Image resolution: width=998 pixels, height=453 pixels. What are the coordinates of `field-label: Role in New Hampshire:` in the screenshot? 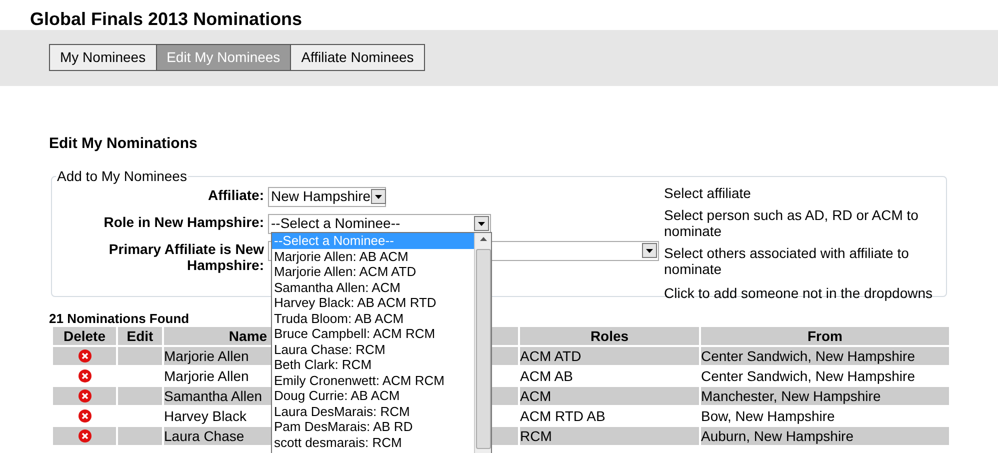 It's located at (183, 222).